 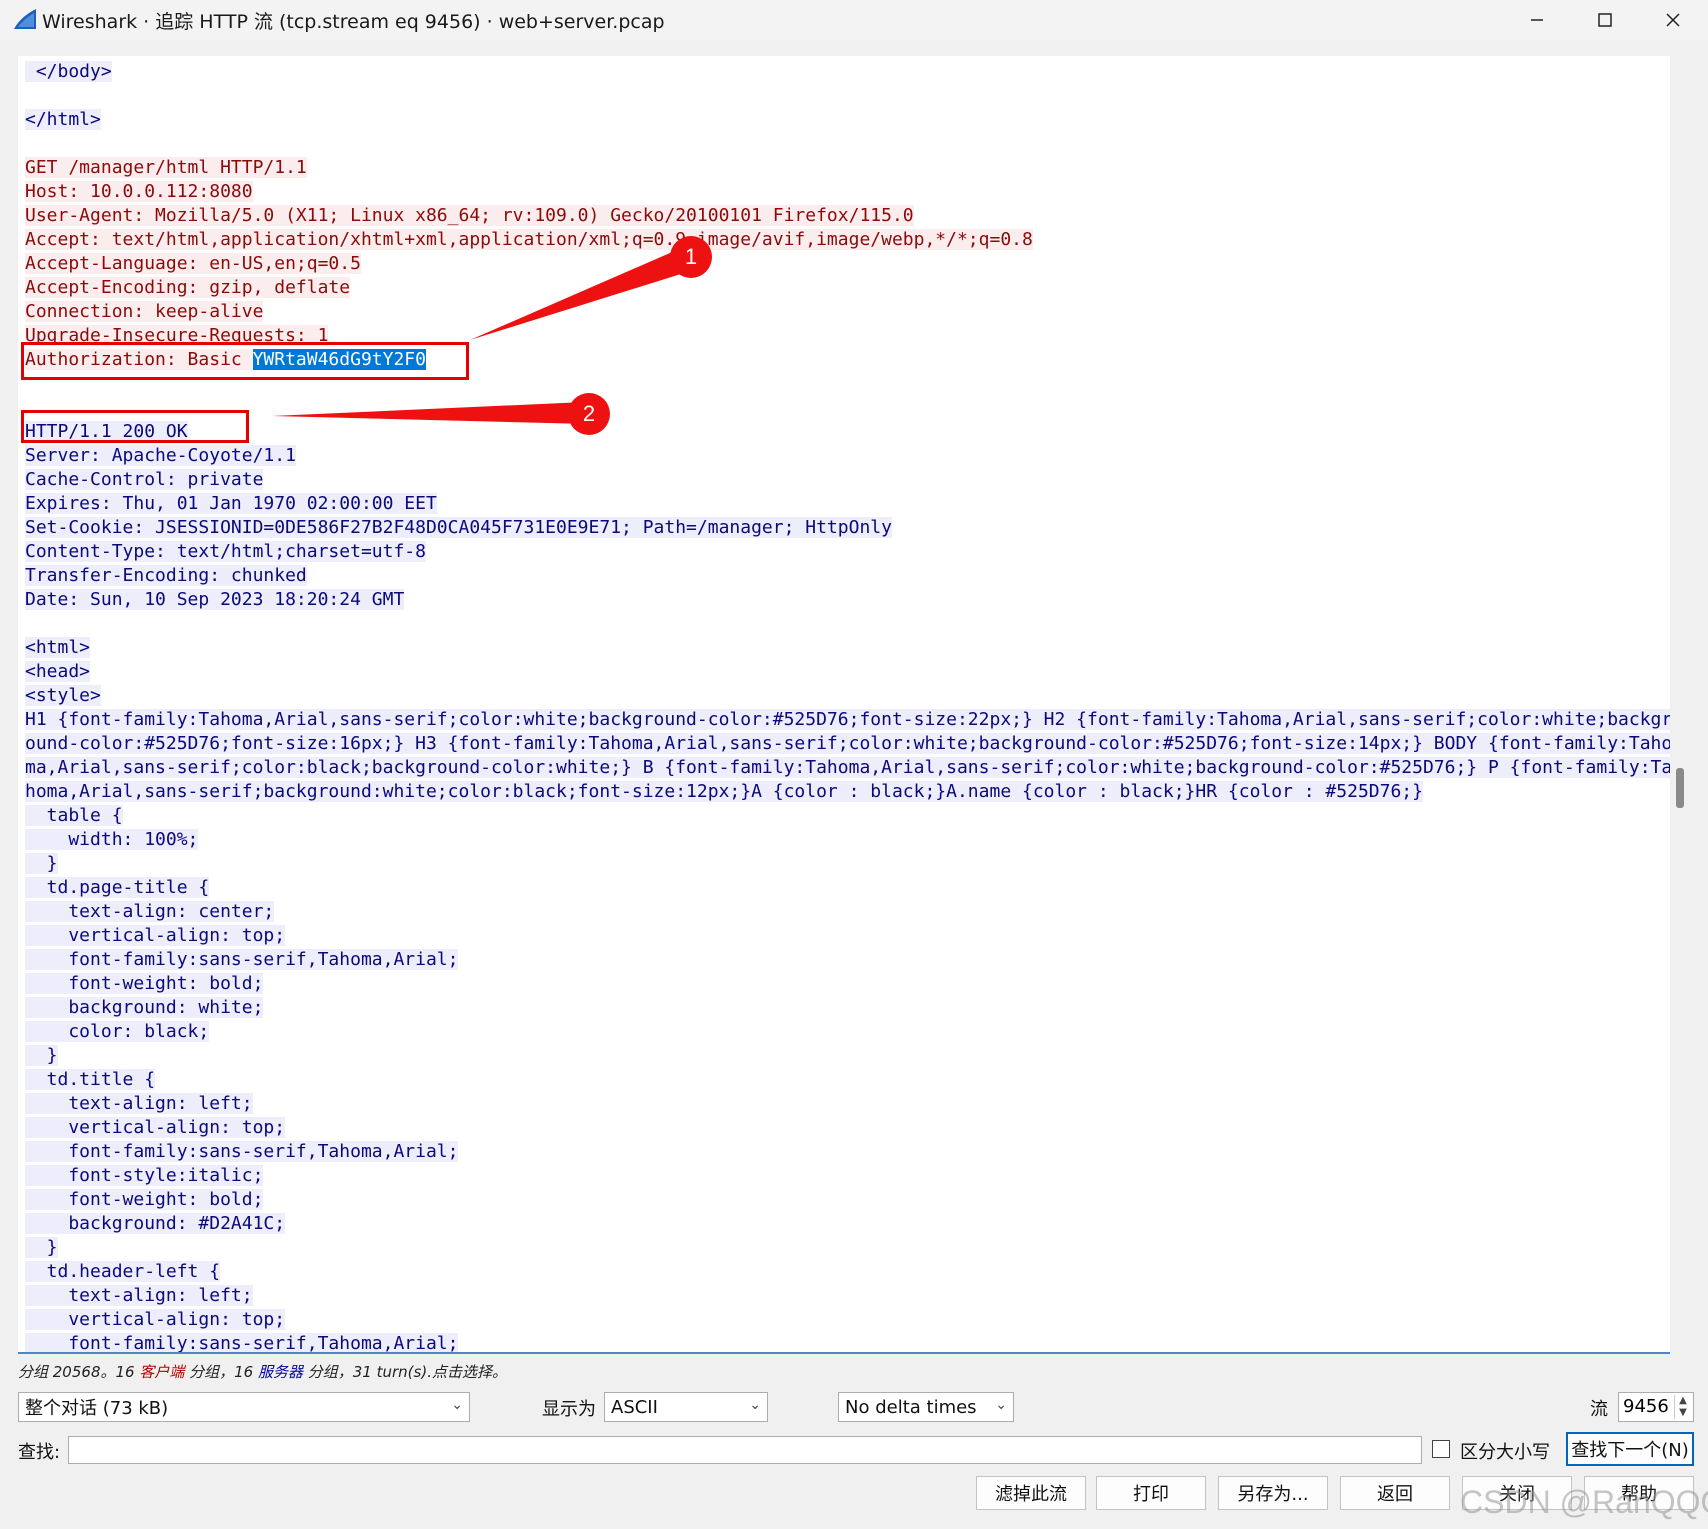 I want to click on server-text: td.title {, so click(x=90, y=1079).